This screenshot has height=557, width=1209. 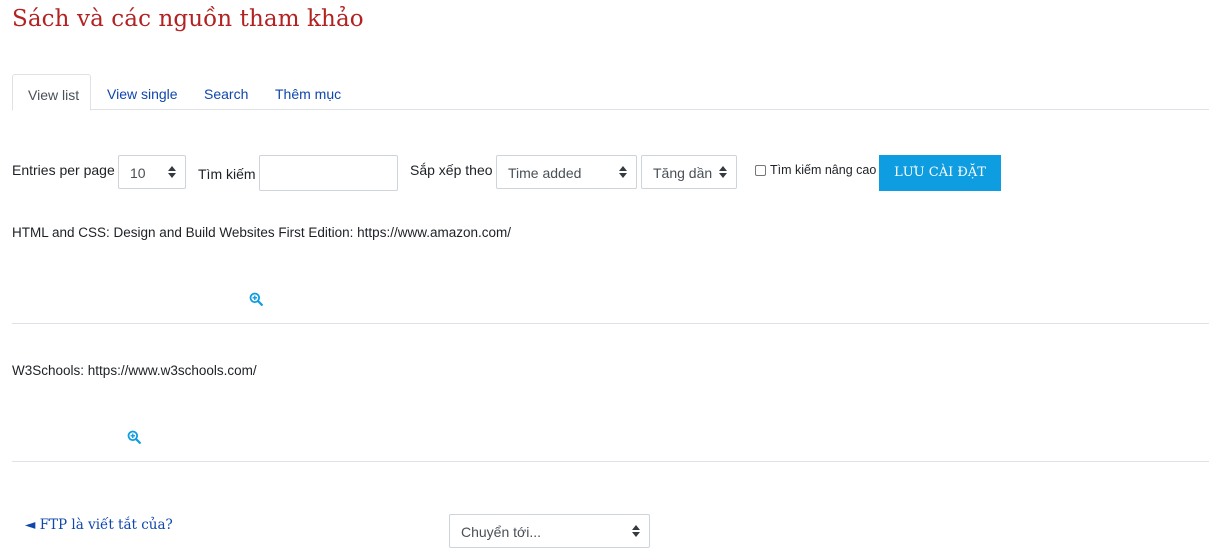 I want to click on tab-search: Search, so click(x=226, y=92).